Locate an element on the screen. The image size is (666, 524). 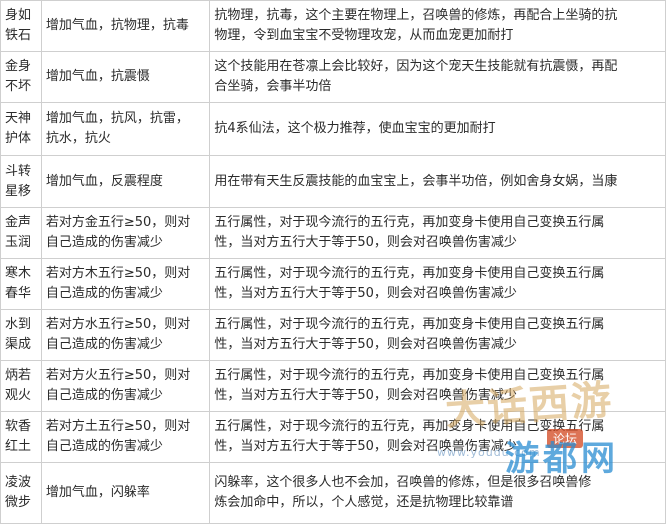
skill-name: 天神 护体 is located at coordinates (21, 129).